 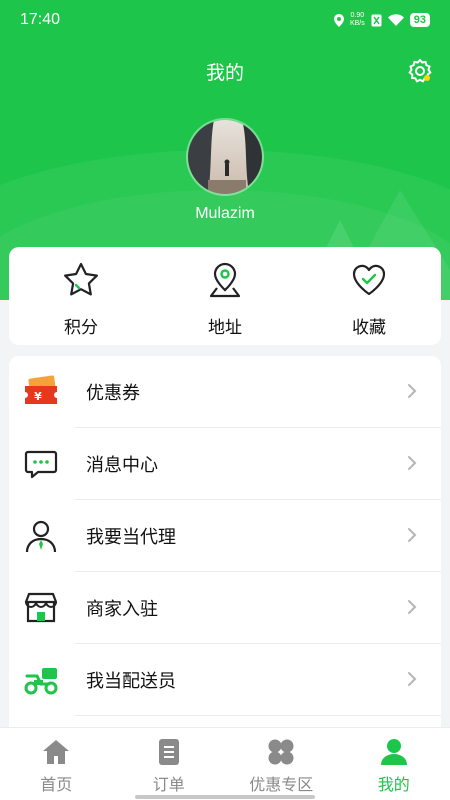 I want to click on avatar, so click(x=225, y=157).